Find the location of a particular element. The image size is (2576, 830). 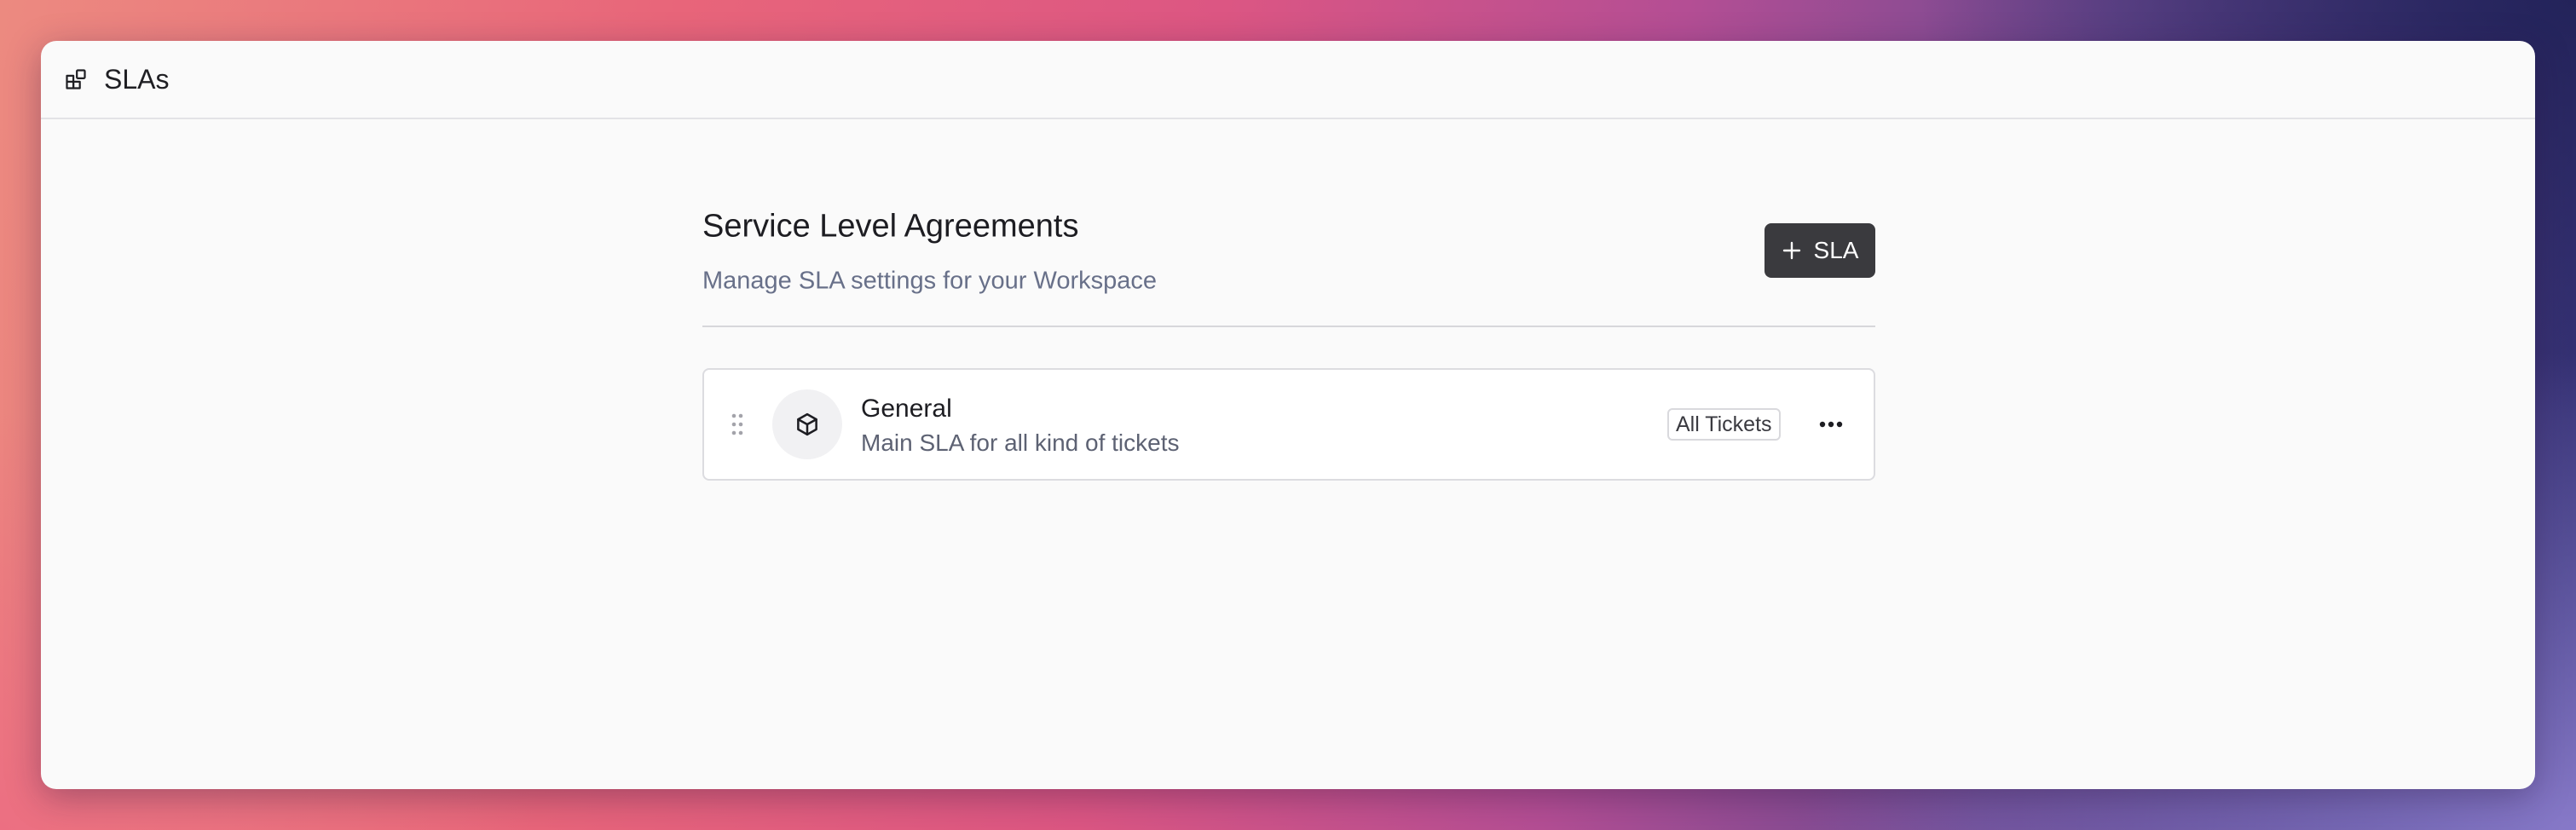

plus-icon is located at coordinates (1792, 250).